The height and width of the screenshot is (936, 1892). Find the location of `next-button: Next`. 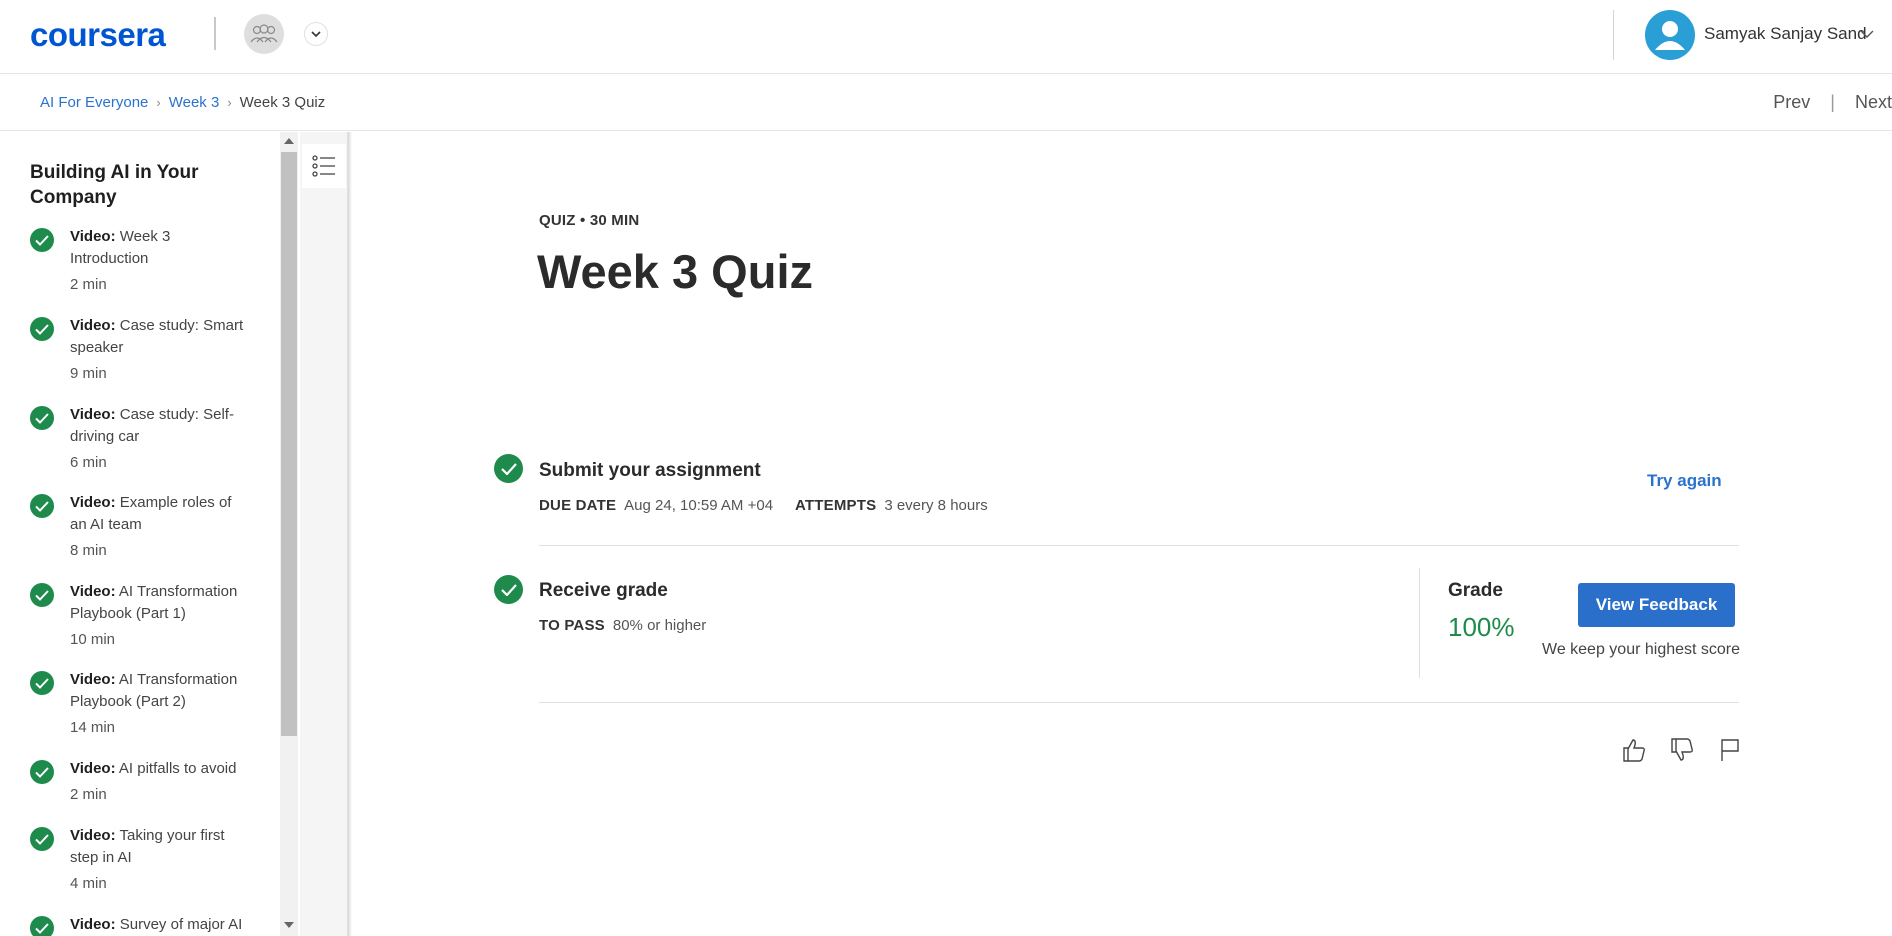

next-button: Next is located at coordinates (1873, 102).